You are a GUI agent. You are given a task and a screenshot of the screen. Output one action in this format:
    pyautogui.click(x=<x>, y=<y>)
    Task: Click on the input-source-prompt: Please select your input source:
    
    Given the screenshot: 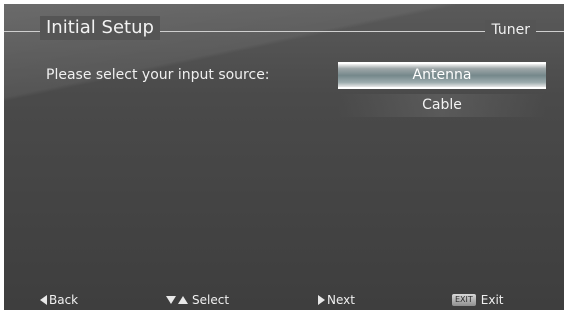 What is the action you would take?
    pyautogui.click(x=158, y=75)
    